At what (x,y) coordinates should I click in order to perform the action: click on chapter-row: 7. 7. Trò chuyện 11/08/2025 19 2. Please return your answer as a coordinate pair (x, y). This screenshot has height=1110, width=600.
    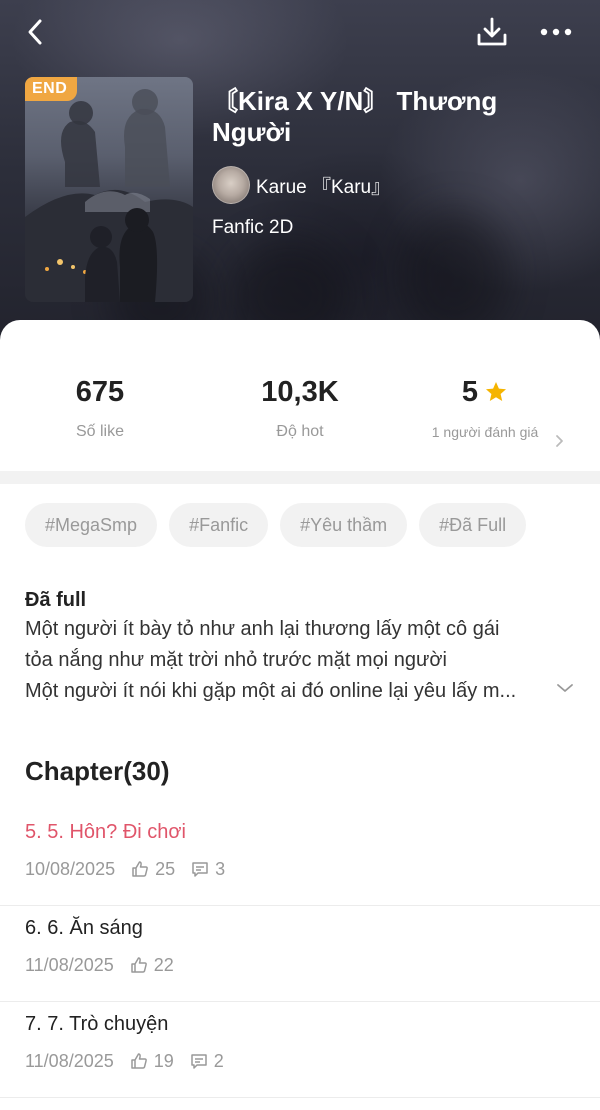
    Looking at the image, I should click on (300, 1050).